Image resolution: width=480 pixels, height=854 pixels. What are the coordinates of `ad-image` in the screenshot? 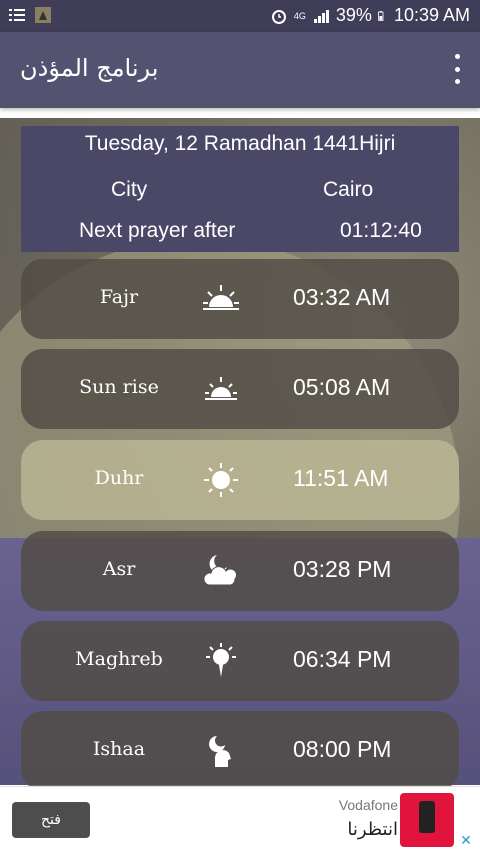 It's located at (427, 820).